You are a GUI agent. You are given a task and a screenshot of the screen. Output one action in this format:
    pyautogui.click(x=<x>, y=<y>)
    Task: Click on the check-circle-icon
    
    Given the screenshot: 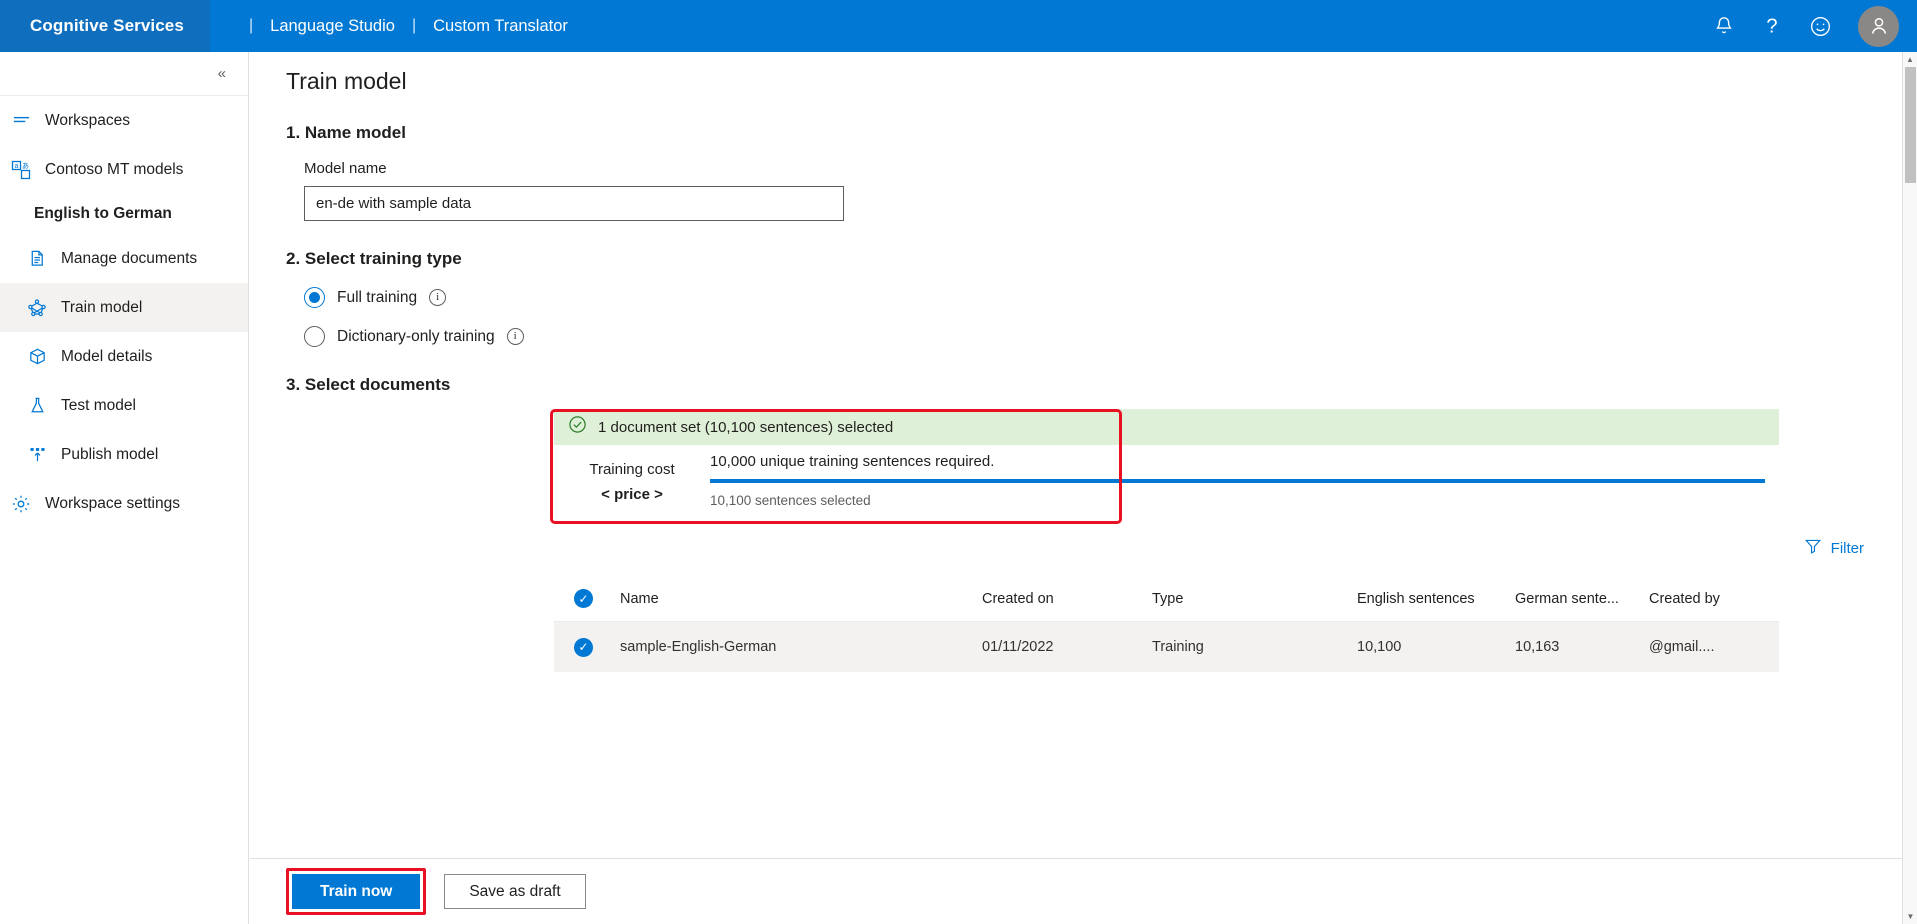 What is the action you would take?
    pyautogui.click(x=577, y=427)
    